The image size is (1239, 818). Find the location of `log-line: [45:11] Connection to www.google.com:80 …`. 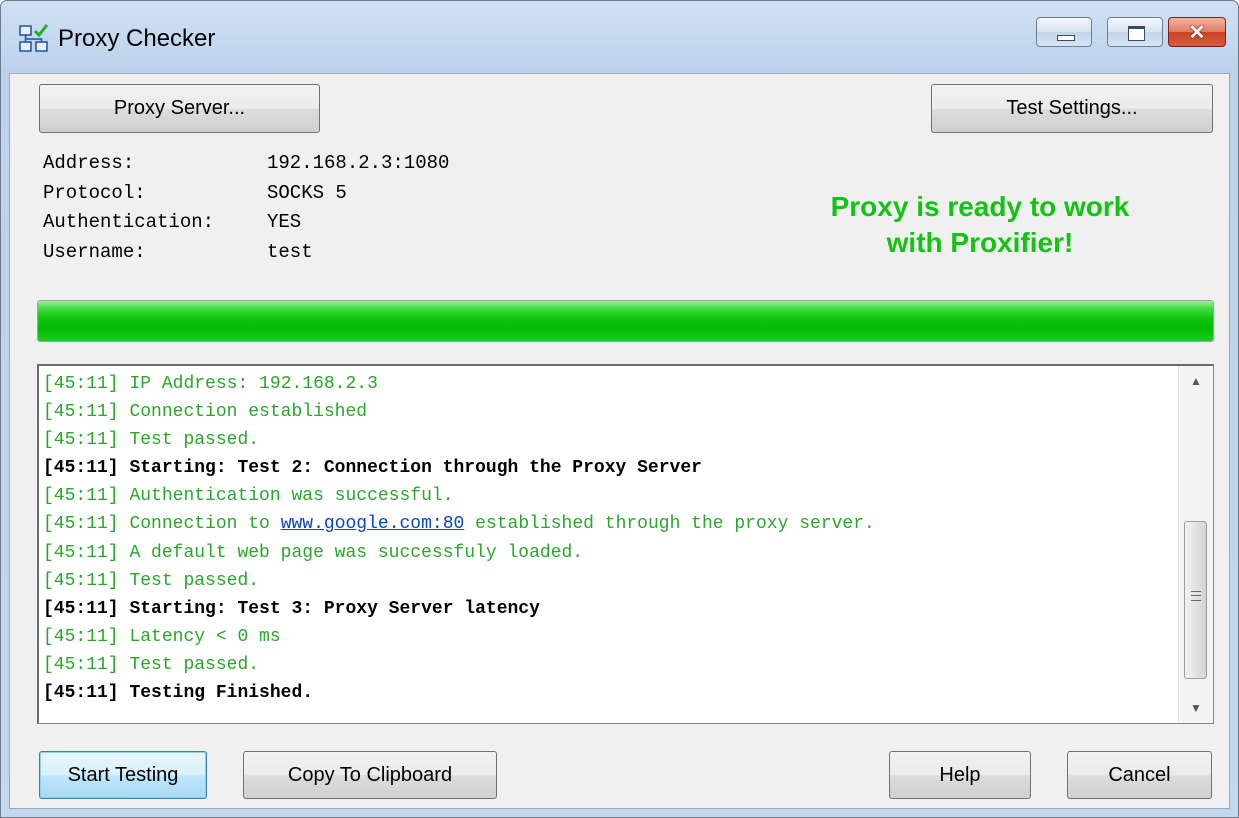

log-line: [45:11] Connection to www.google.com:80 … is located at coordinates (610, 524).